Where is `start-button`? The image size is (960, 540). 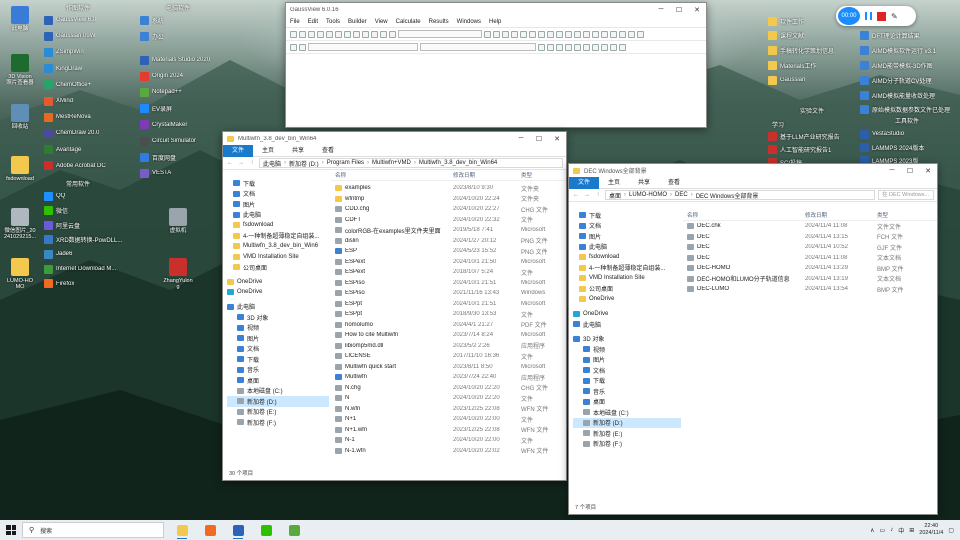
start-button is located at coordinates (11, 530).